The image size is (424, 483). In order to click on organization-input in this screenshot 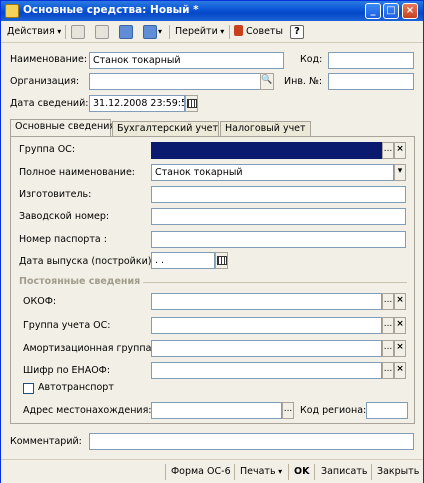, I will do `click(175, 81)`.